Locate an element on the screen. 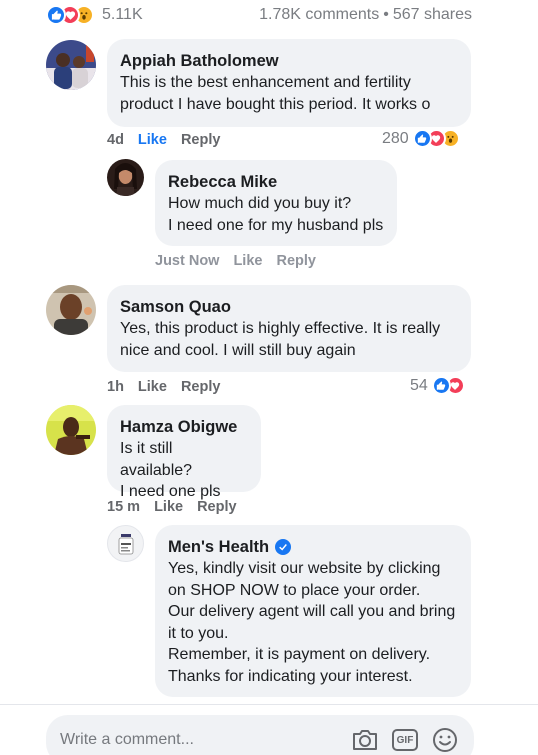 This screenshot has height=755, width=538. comment-timestamp: 15 m is located at coordinates (123, 507).